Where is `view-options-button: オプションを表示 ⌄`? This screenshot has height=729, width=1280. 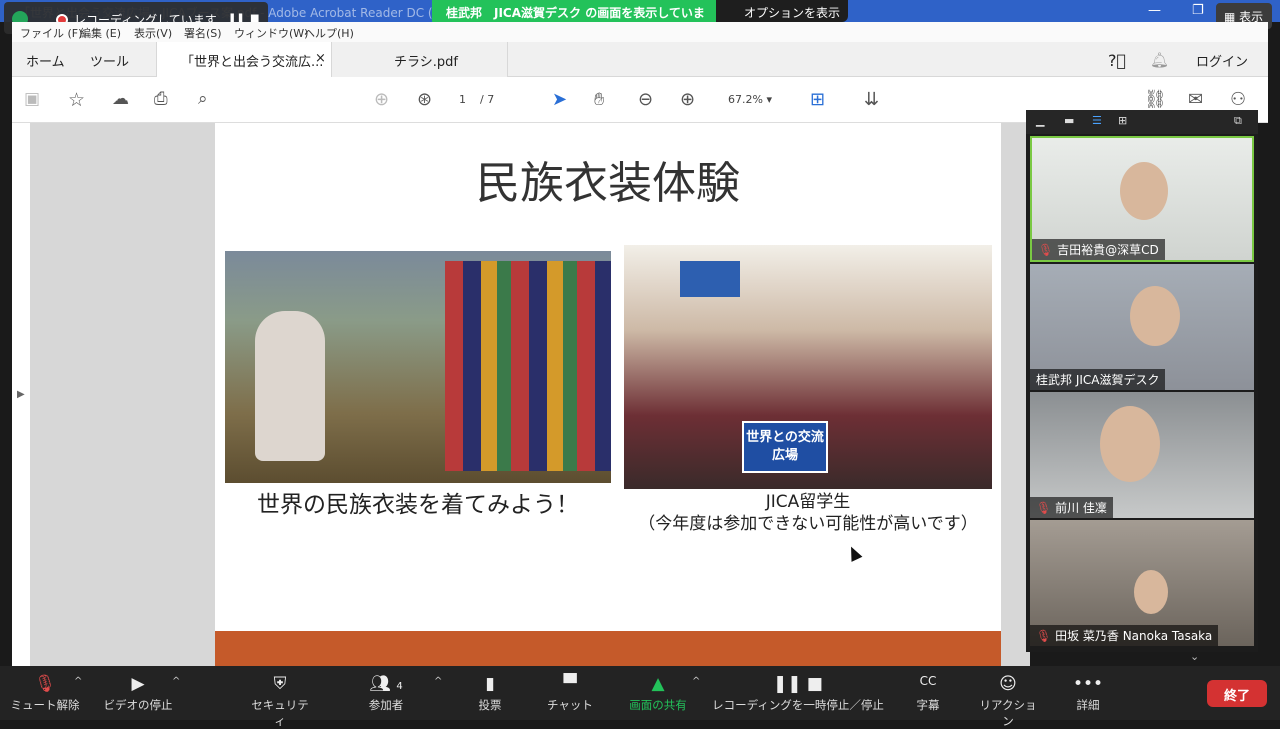
view-options-button: オプションを表示 ⌄ is located at coordinates (782, 17).